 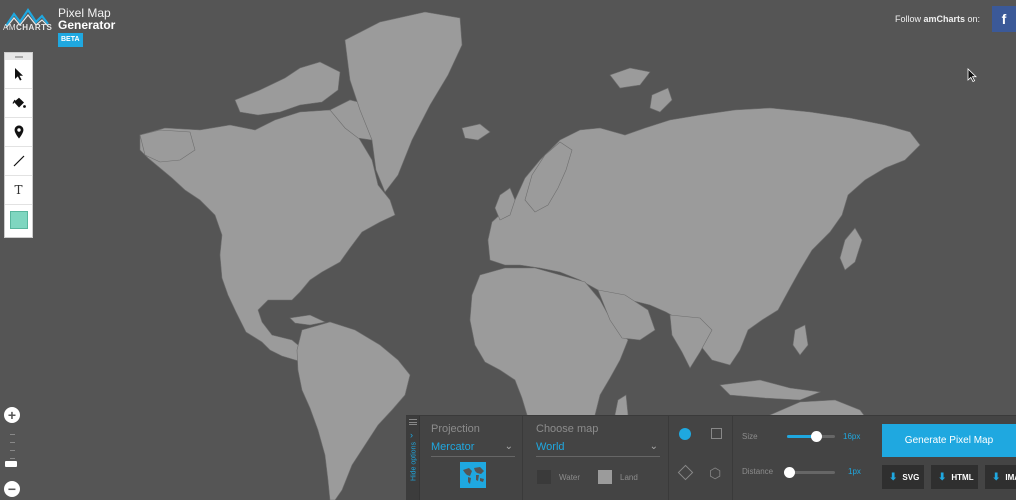 What do you see at coordinates (944, 19) in the screenshot?
I see `follow-brand: amCharts` at bounding box center [944, 19].